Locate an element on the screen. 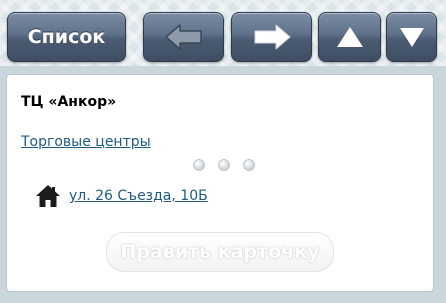 The height and width of the screenshot is (303, 446). loading-indicator is located at coordinates (224, 165).